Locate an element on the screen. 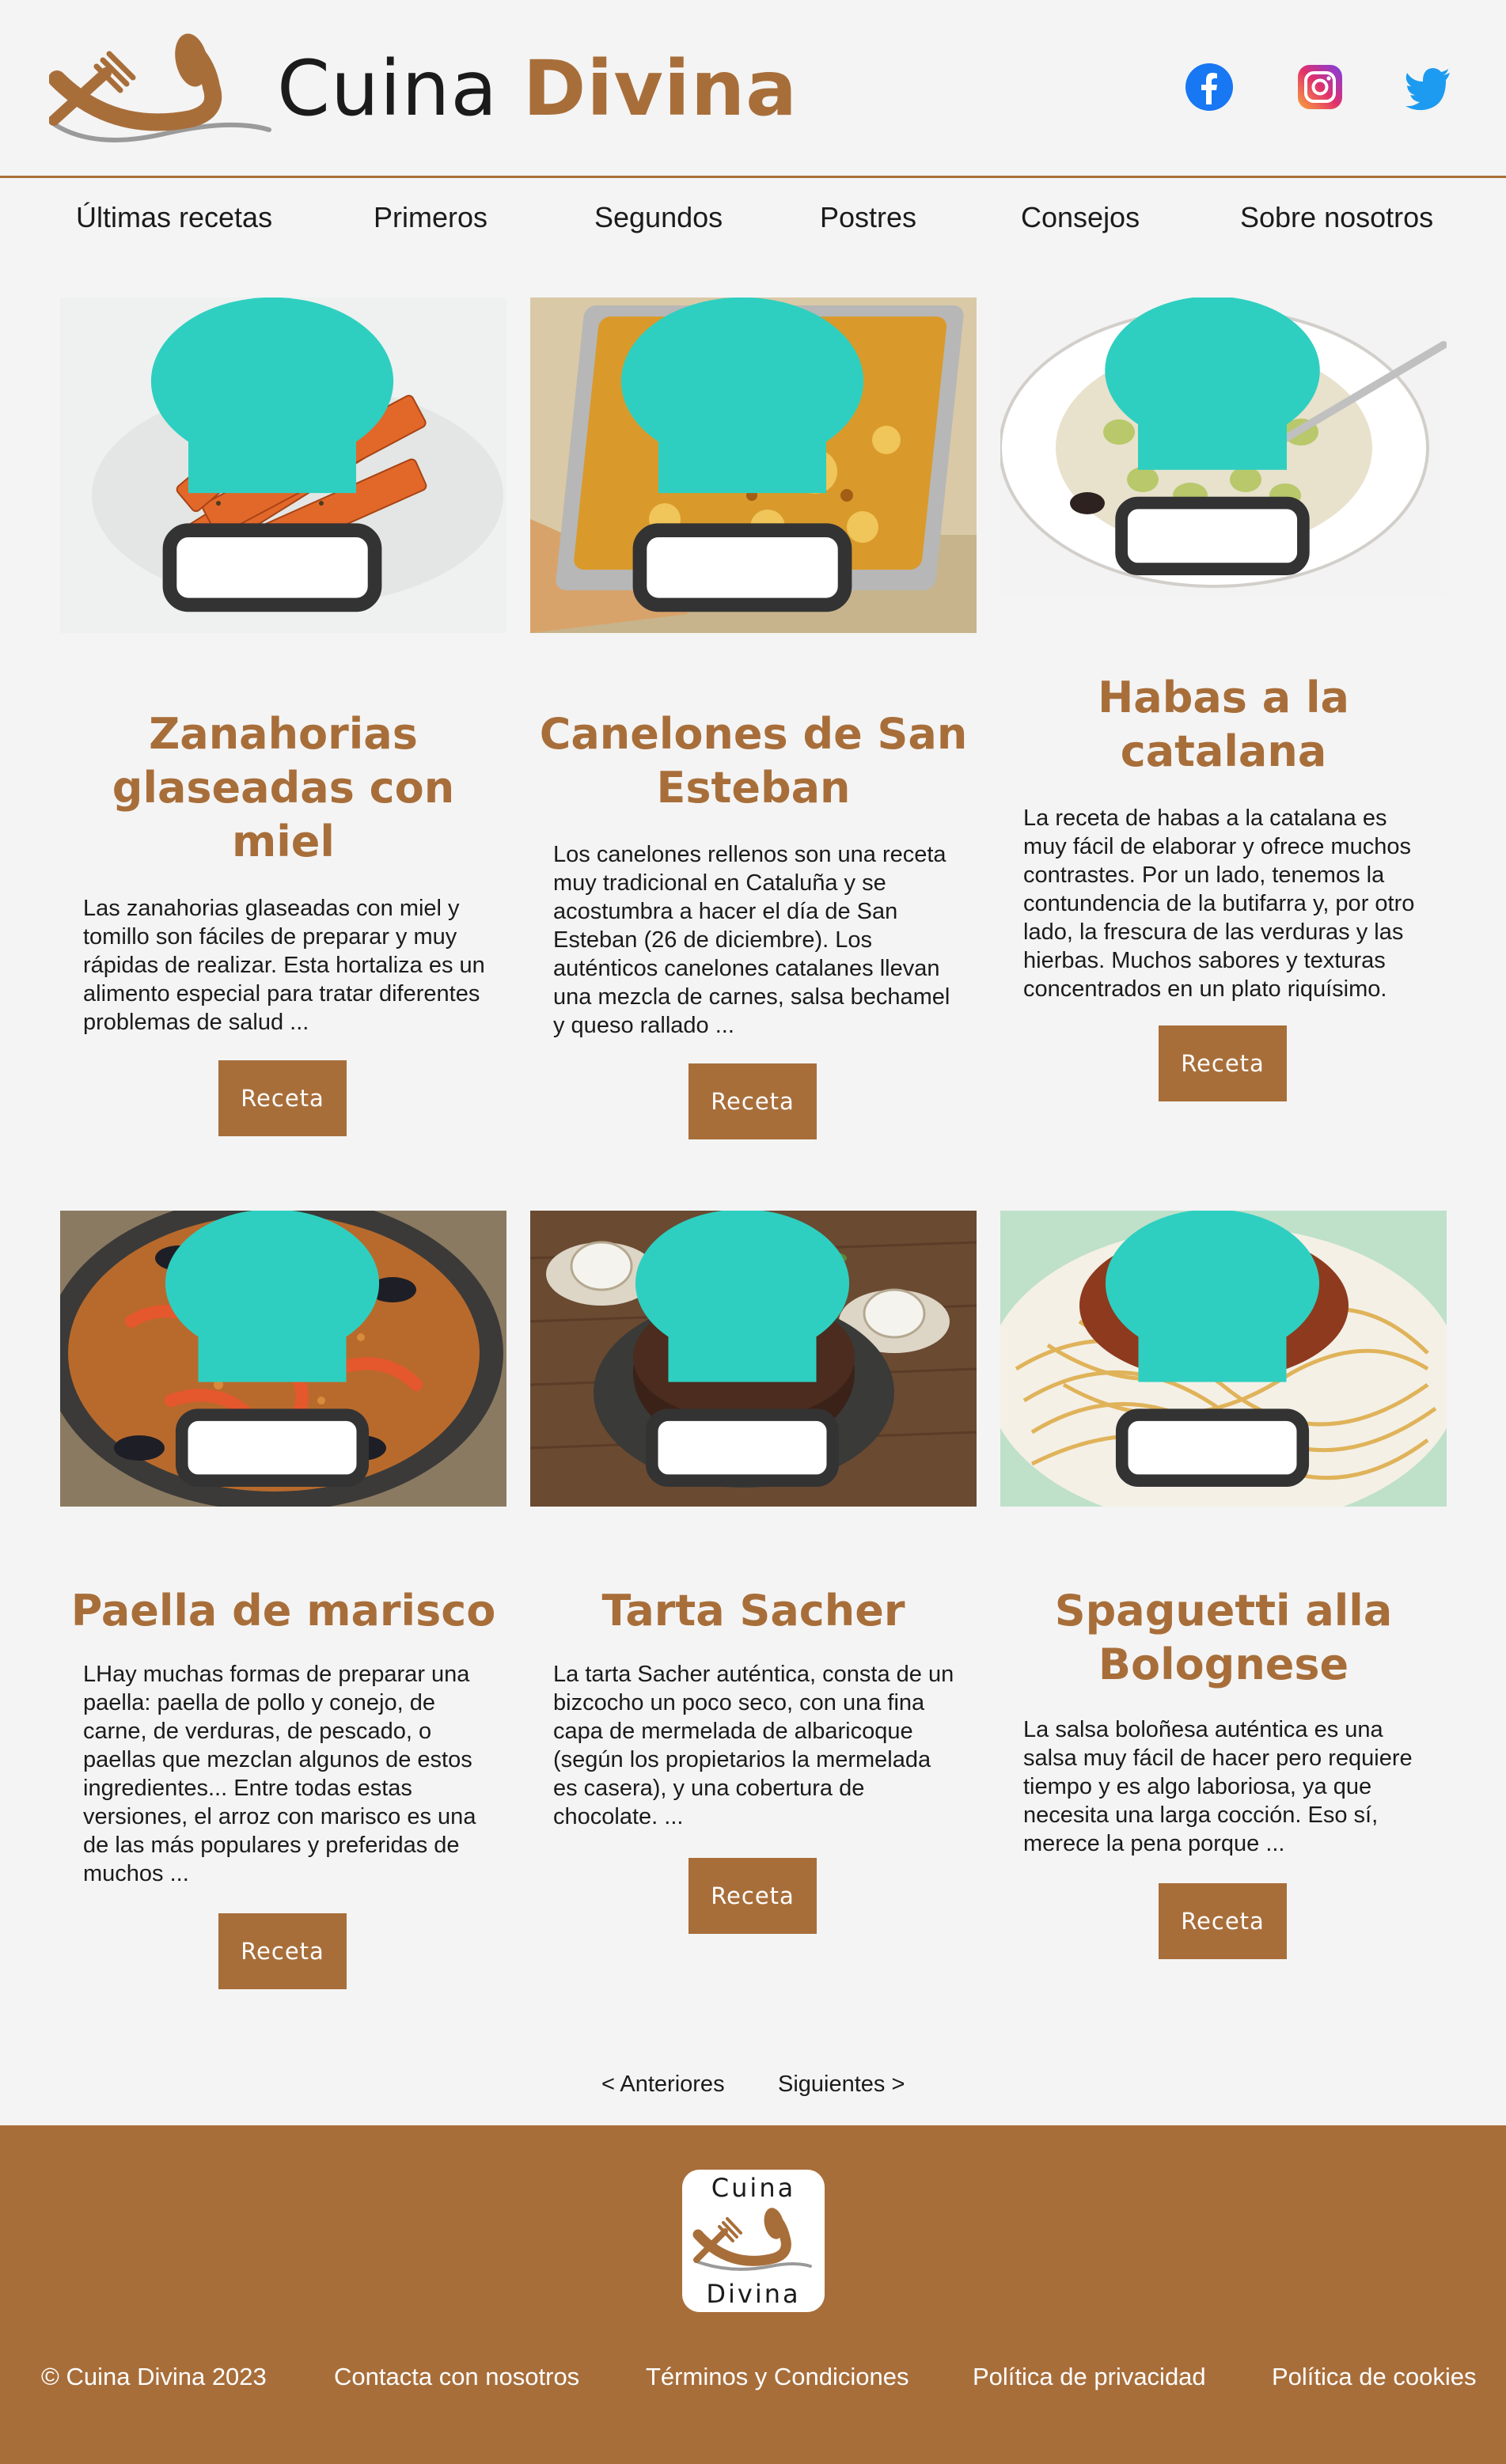 The width and height of the screenshot is (1506, 2464). spoon-fork-icon is located at coordinates (752, 2239).